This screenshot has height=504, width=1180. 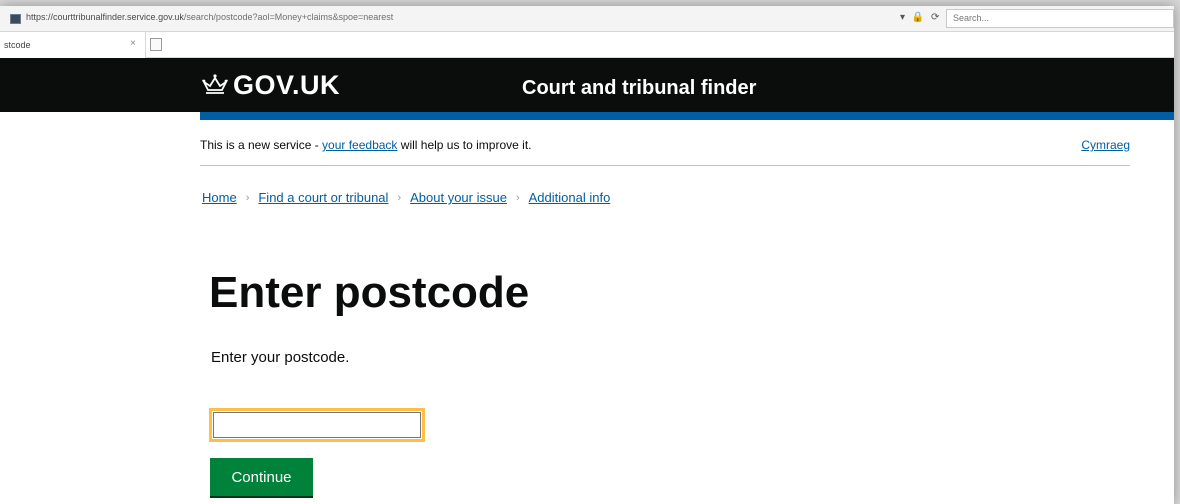 I want to click on cymraeg-link: Cymraeg, so click(x=1105, y=145).